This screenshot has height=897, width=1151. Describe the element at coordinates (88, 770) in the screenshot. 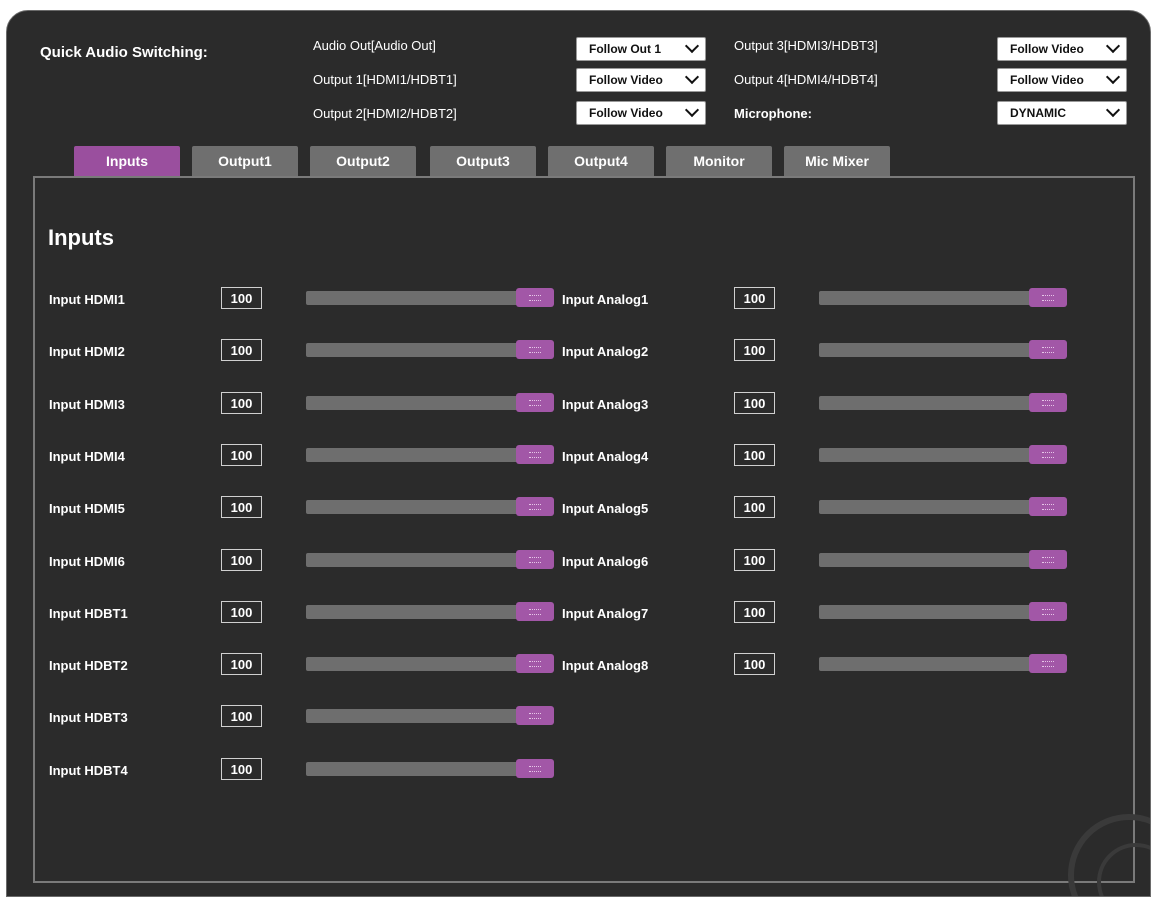

I see `input-label: Input HDBT4` at that location.